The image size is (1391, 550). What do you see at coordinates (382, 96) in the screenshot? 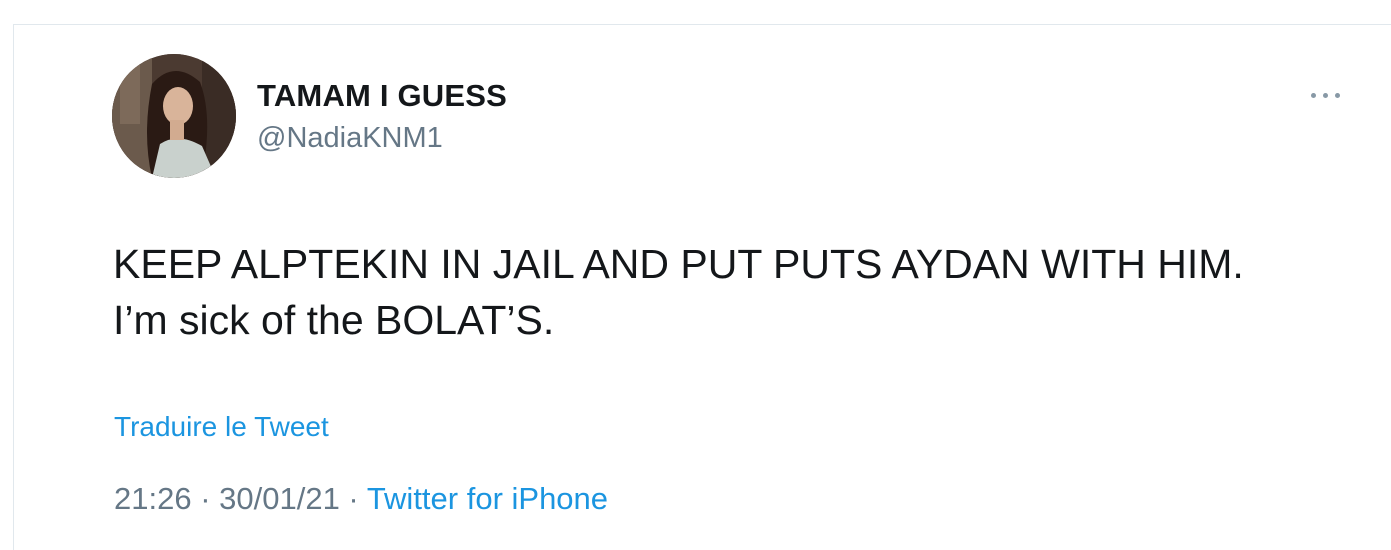
I see `display-name: TAMAM I GUESS` at bounding box center [382, 96].